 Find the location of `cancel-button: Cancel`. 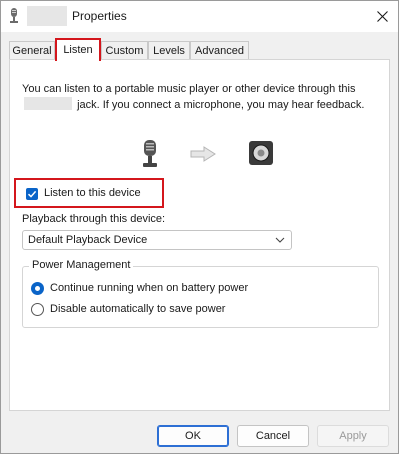

cancel-button: Cancel is located at coordinates (273, 436).